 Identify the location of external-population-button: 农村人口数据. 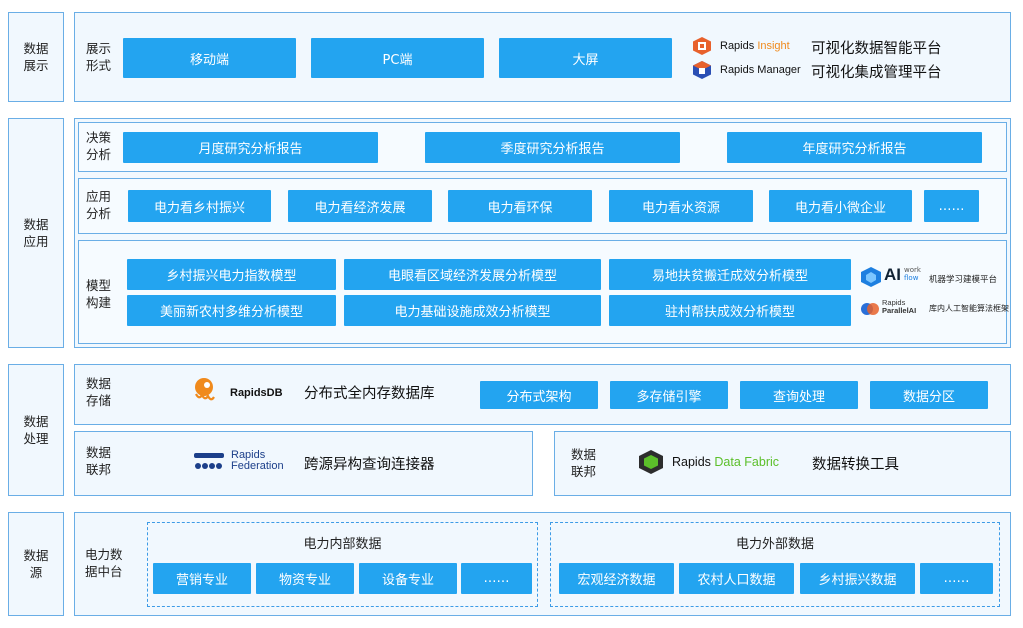
(736, 578).